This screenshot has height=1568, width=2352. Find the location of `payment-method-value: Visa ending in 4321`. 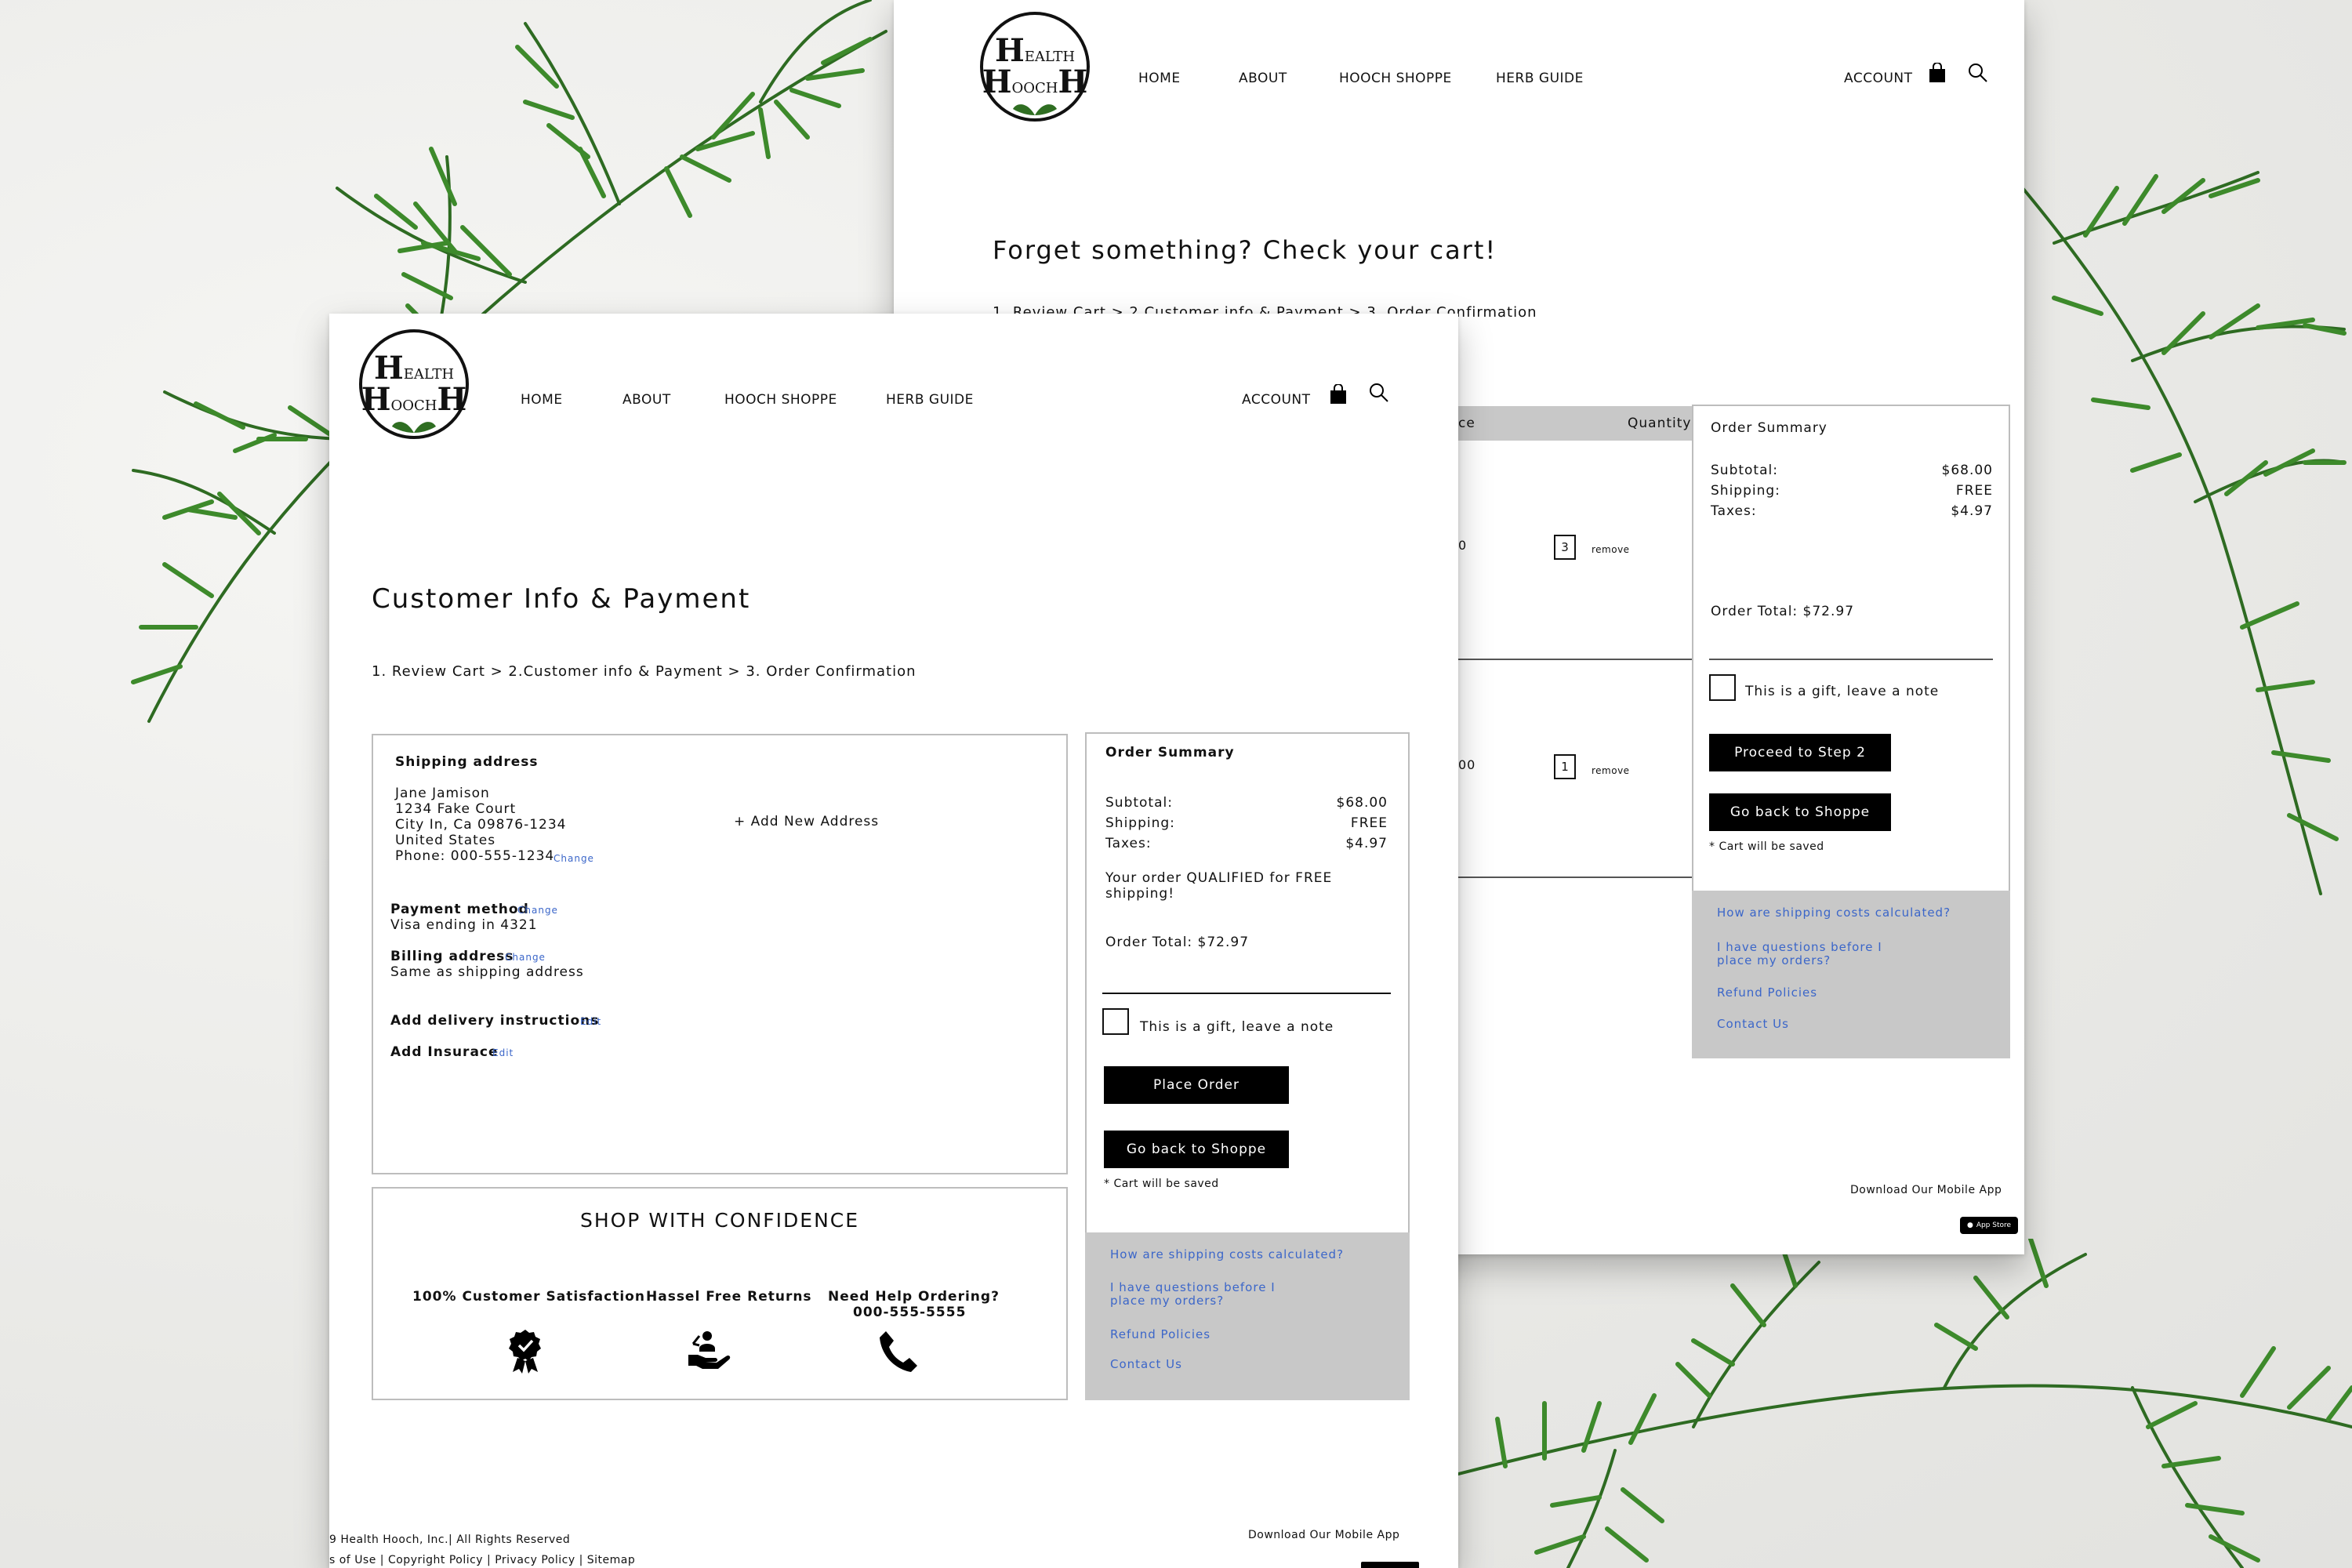

payment-method-value: Visa ending in 4321 is located at coordinates (464, 925).